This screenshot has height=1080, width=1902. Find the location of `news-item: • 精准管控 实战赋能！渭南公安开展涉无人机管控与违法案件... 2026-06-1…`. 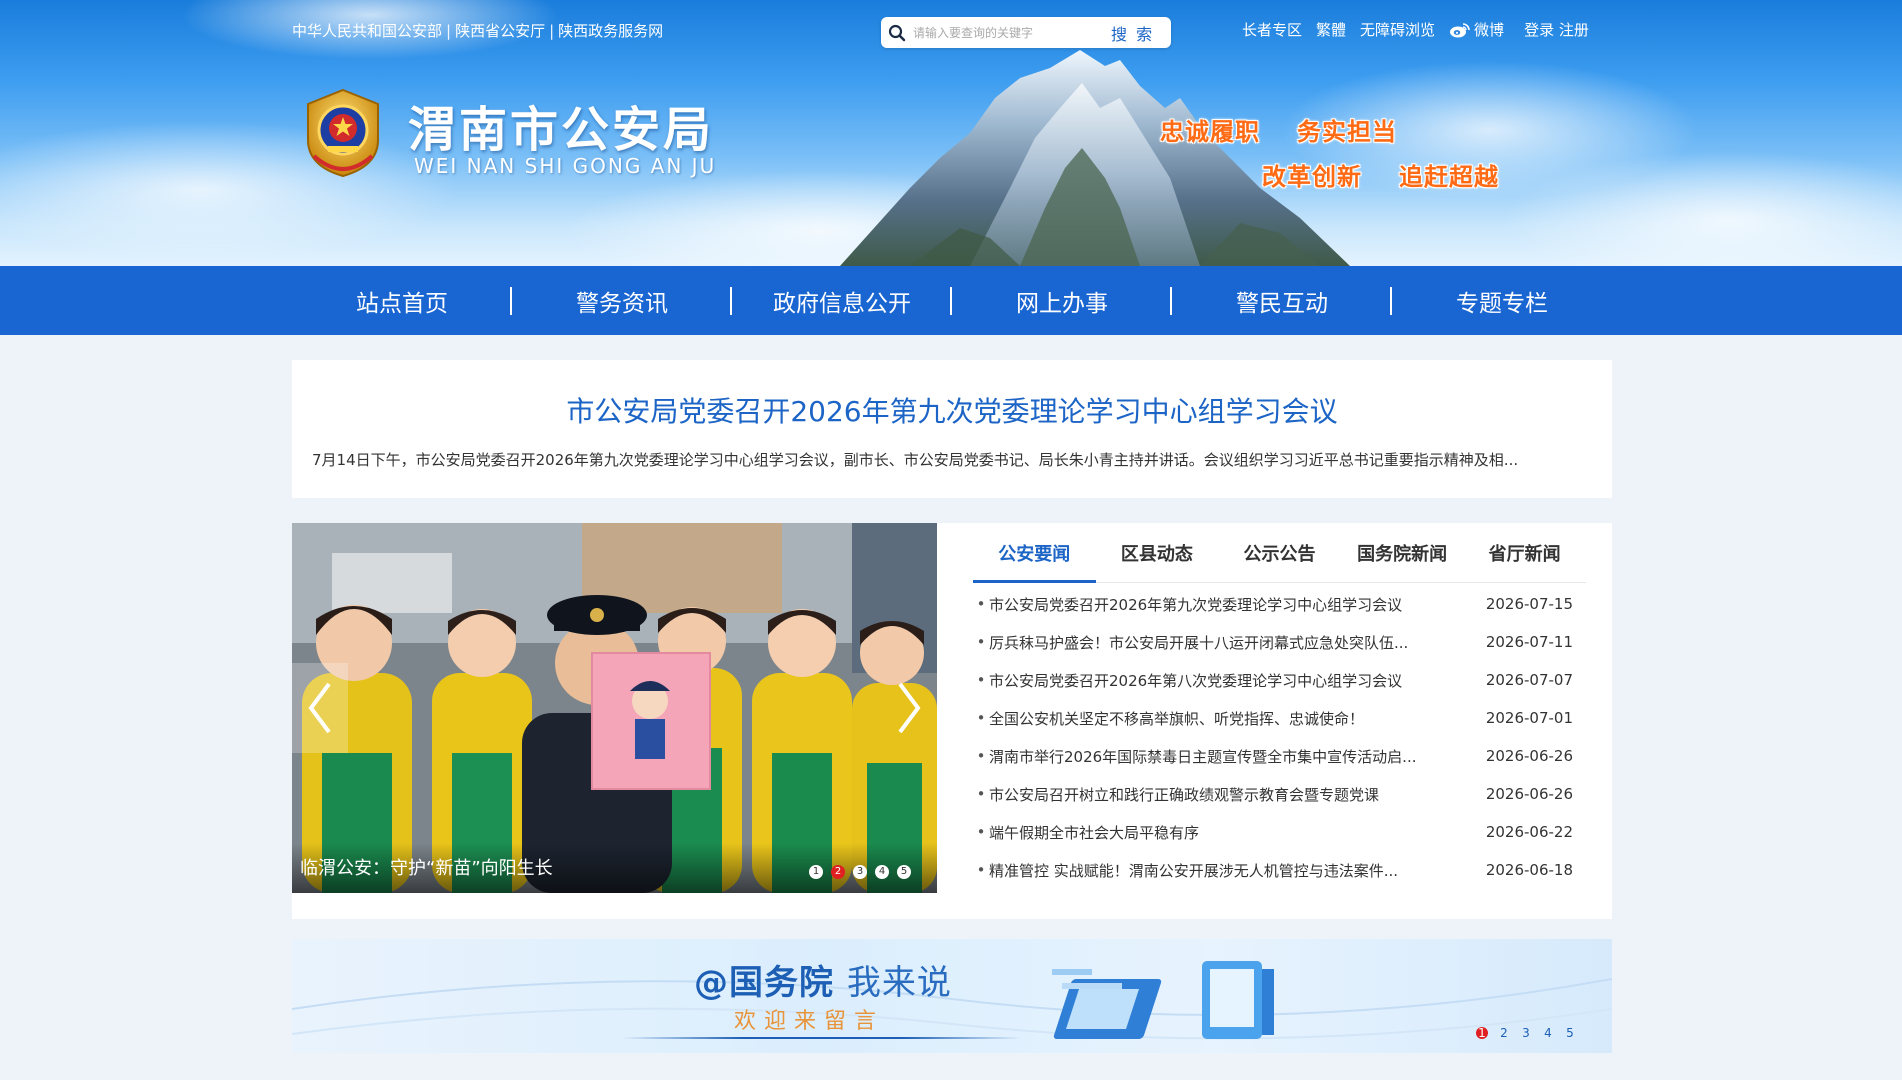

news-item: • 精准管控 实战赋能！渭南公安开展涉无人机管控与违法案件... 2026-06-1… is located at coordinates (1273, 870).